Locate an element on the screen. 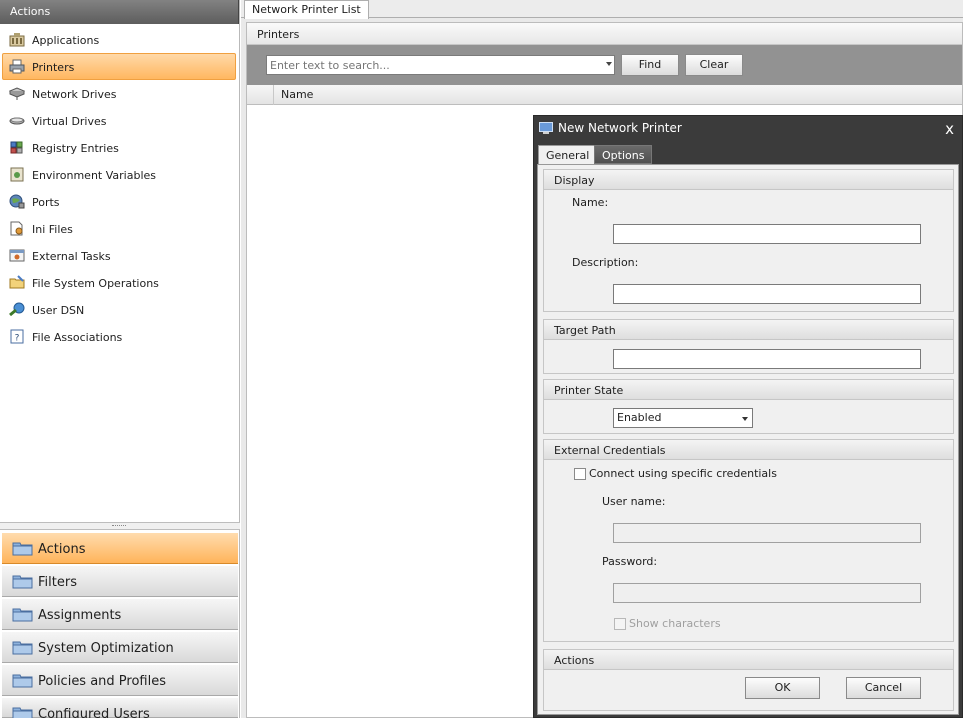 Image resolution: width=963 pixels, height=718 pixels. category-label: Configured Users is located at coordinates (94, 712).